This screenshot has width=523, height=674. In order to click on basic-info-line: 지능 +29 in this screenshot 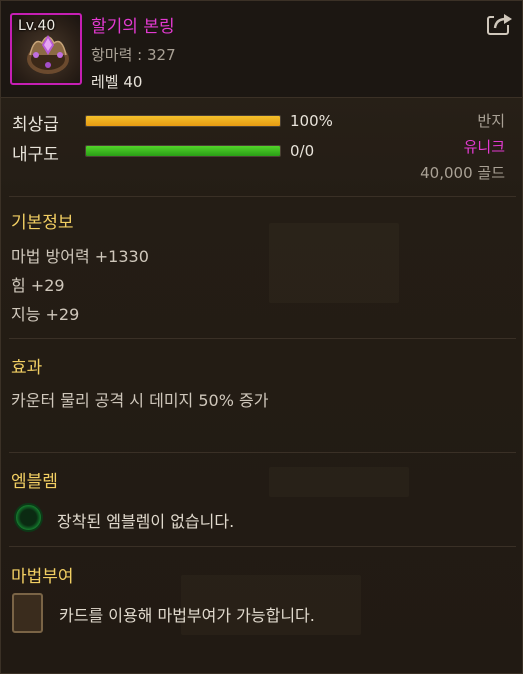, I will do `click(45, 314)`.